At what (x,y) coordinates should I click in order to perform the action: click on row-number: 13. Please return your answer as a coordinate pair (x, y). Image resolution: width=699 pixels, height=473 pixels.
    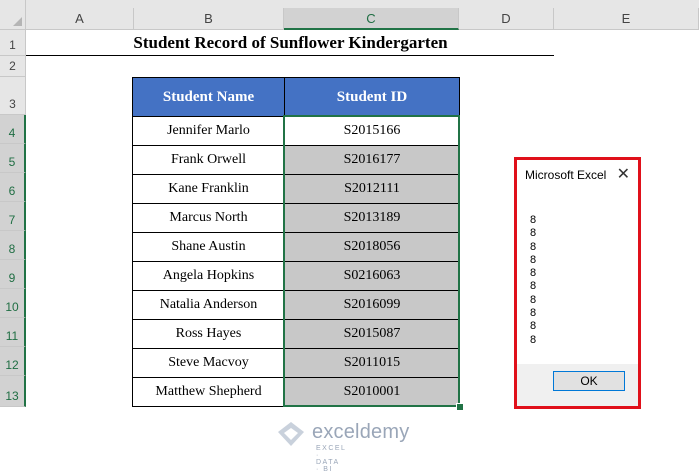
    Looking at the image, I should click on (12, 396).